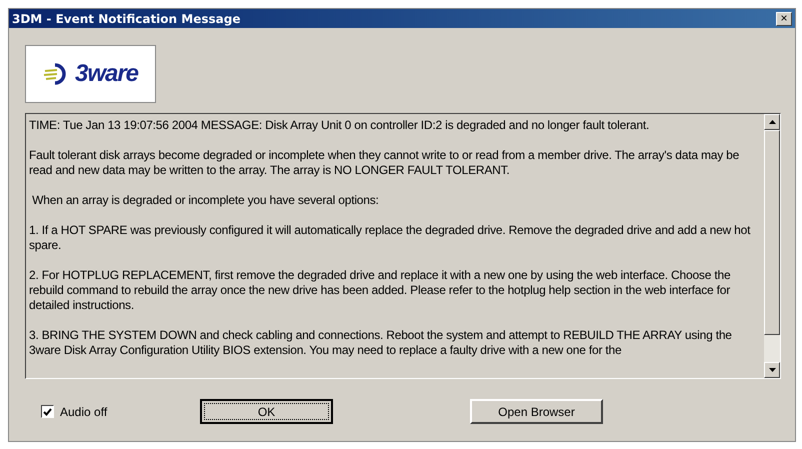 The height and width of the screenshot is (449, 802). Describe the element at coordinates (126, 19) in the screenshot. I see `window-title: 3DM - Event Notification Message` at that location.